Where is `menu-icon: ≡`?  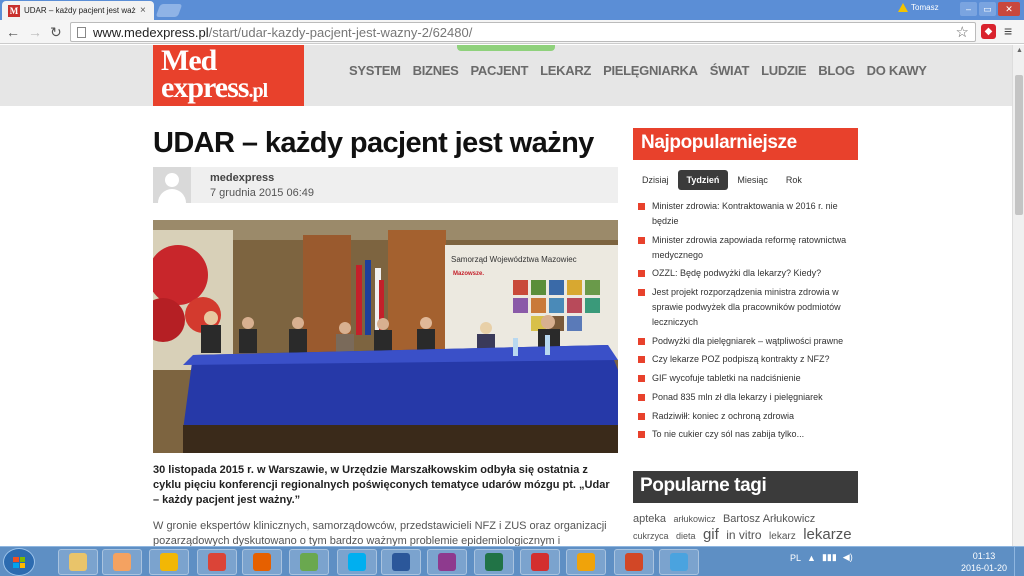
menu-icon: ≡ is located at coordinates (1008, 31).